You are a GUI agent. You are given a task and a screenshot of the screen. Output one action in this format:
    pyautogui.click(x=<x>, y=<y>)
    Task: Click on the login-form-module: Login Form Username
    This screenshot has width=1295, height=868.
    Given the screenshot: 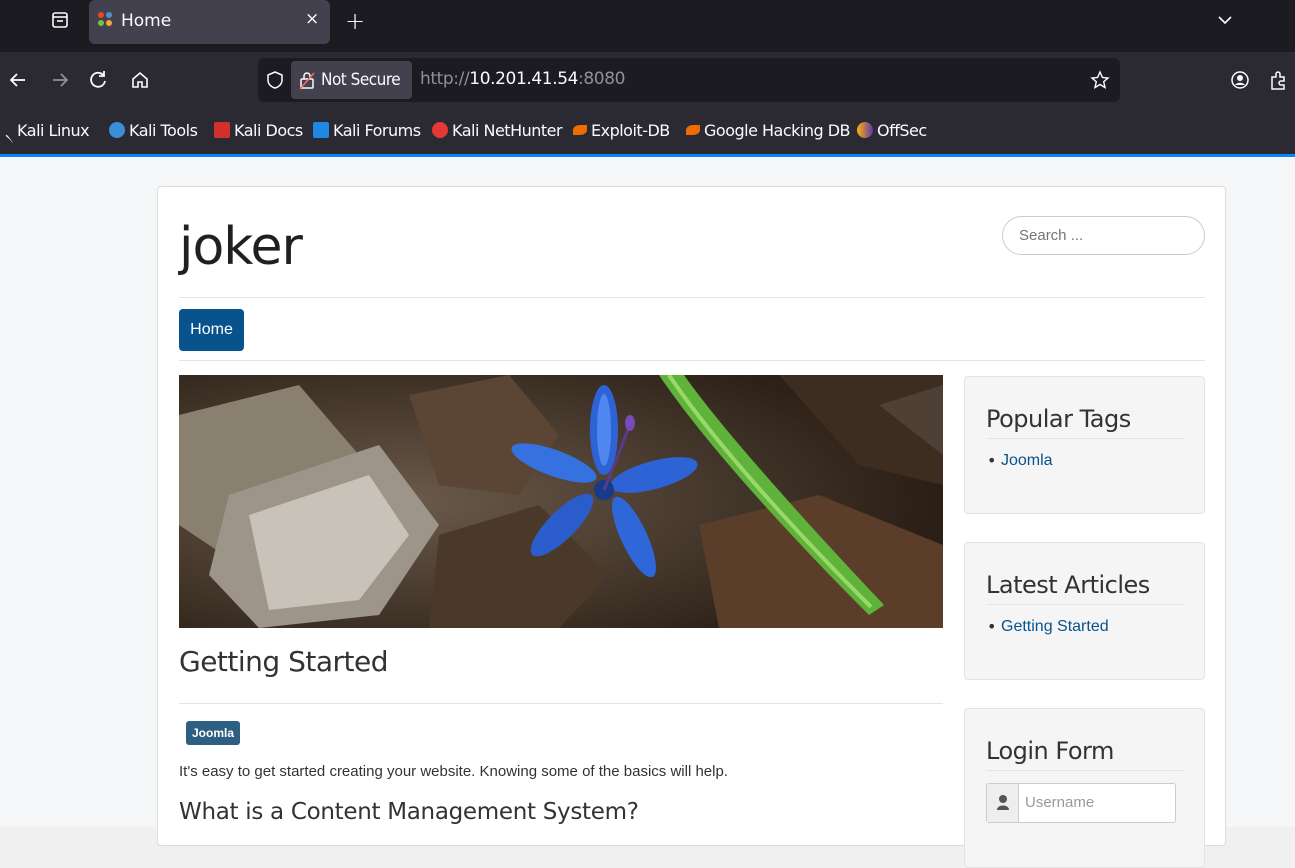 What is the action you would take?
    pyautogui.click(x=1084, y=788)
    